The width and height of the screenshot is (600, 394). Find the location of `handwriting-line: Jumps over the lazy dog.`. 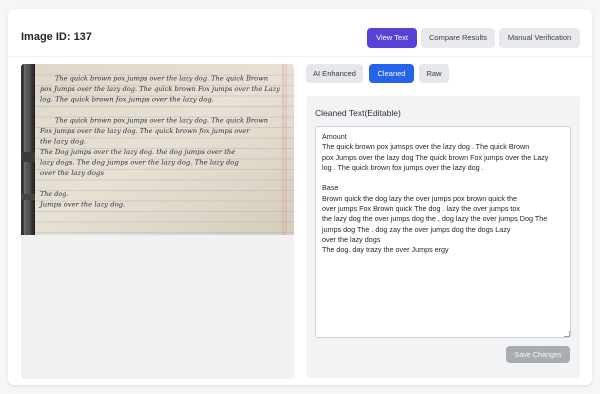

handwriting-line: Jumps over the lazy dog. is located at coordinates (81, 205).